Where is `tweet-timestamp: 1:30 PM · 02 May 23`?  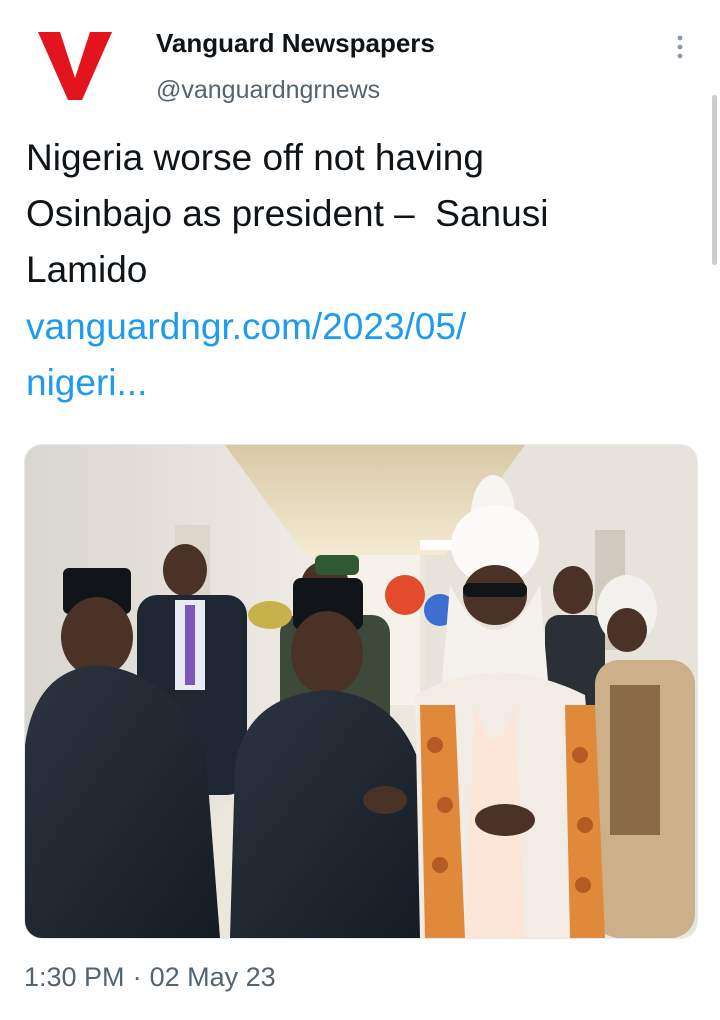
tweet-timestamp: 1:30 PM · 02 May 23 is located at coordinates (150, 977).